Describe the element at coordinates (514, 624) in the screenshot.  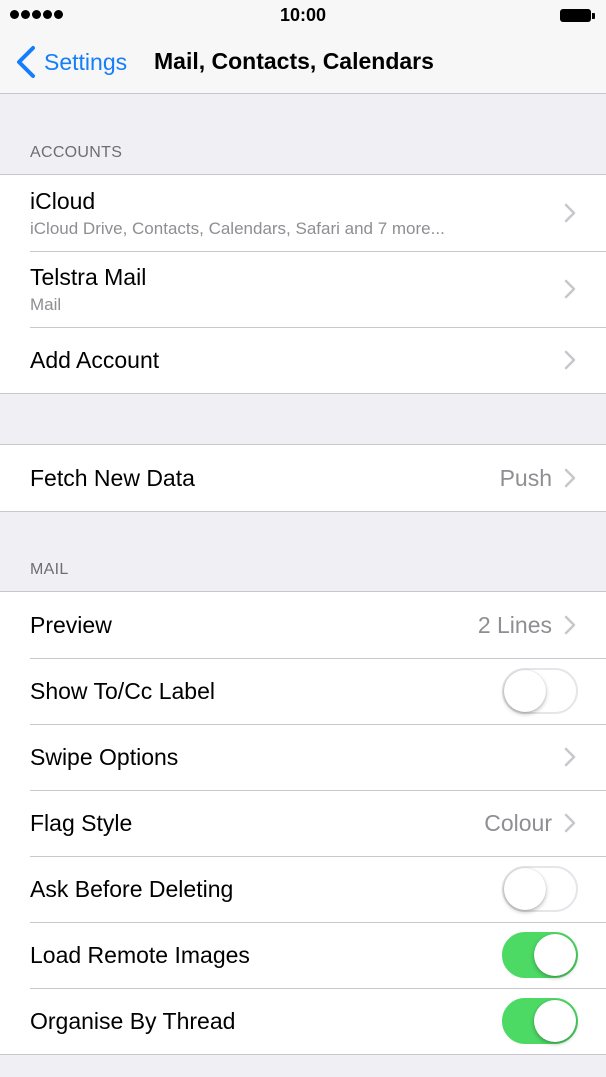
I see `preview-value: 2 Lines` at that location.